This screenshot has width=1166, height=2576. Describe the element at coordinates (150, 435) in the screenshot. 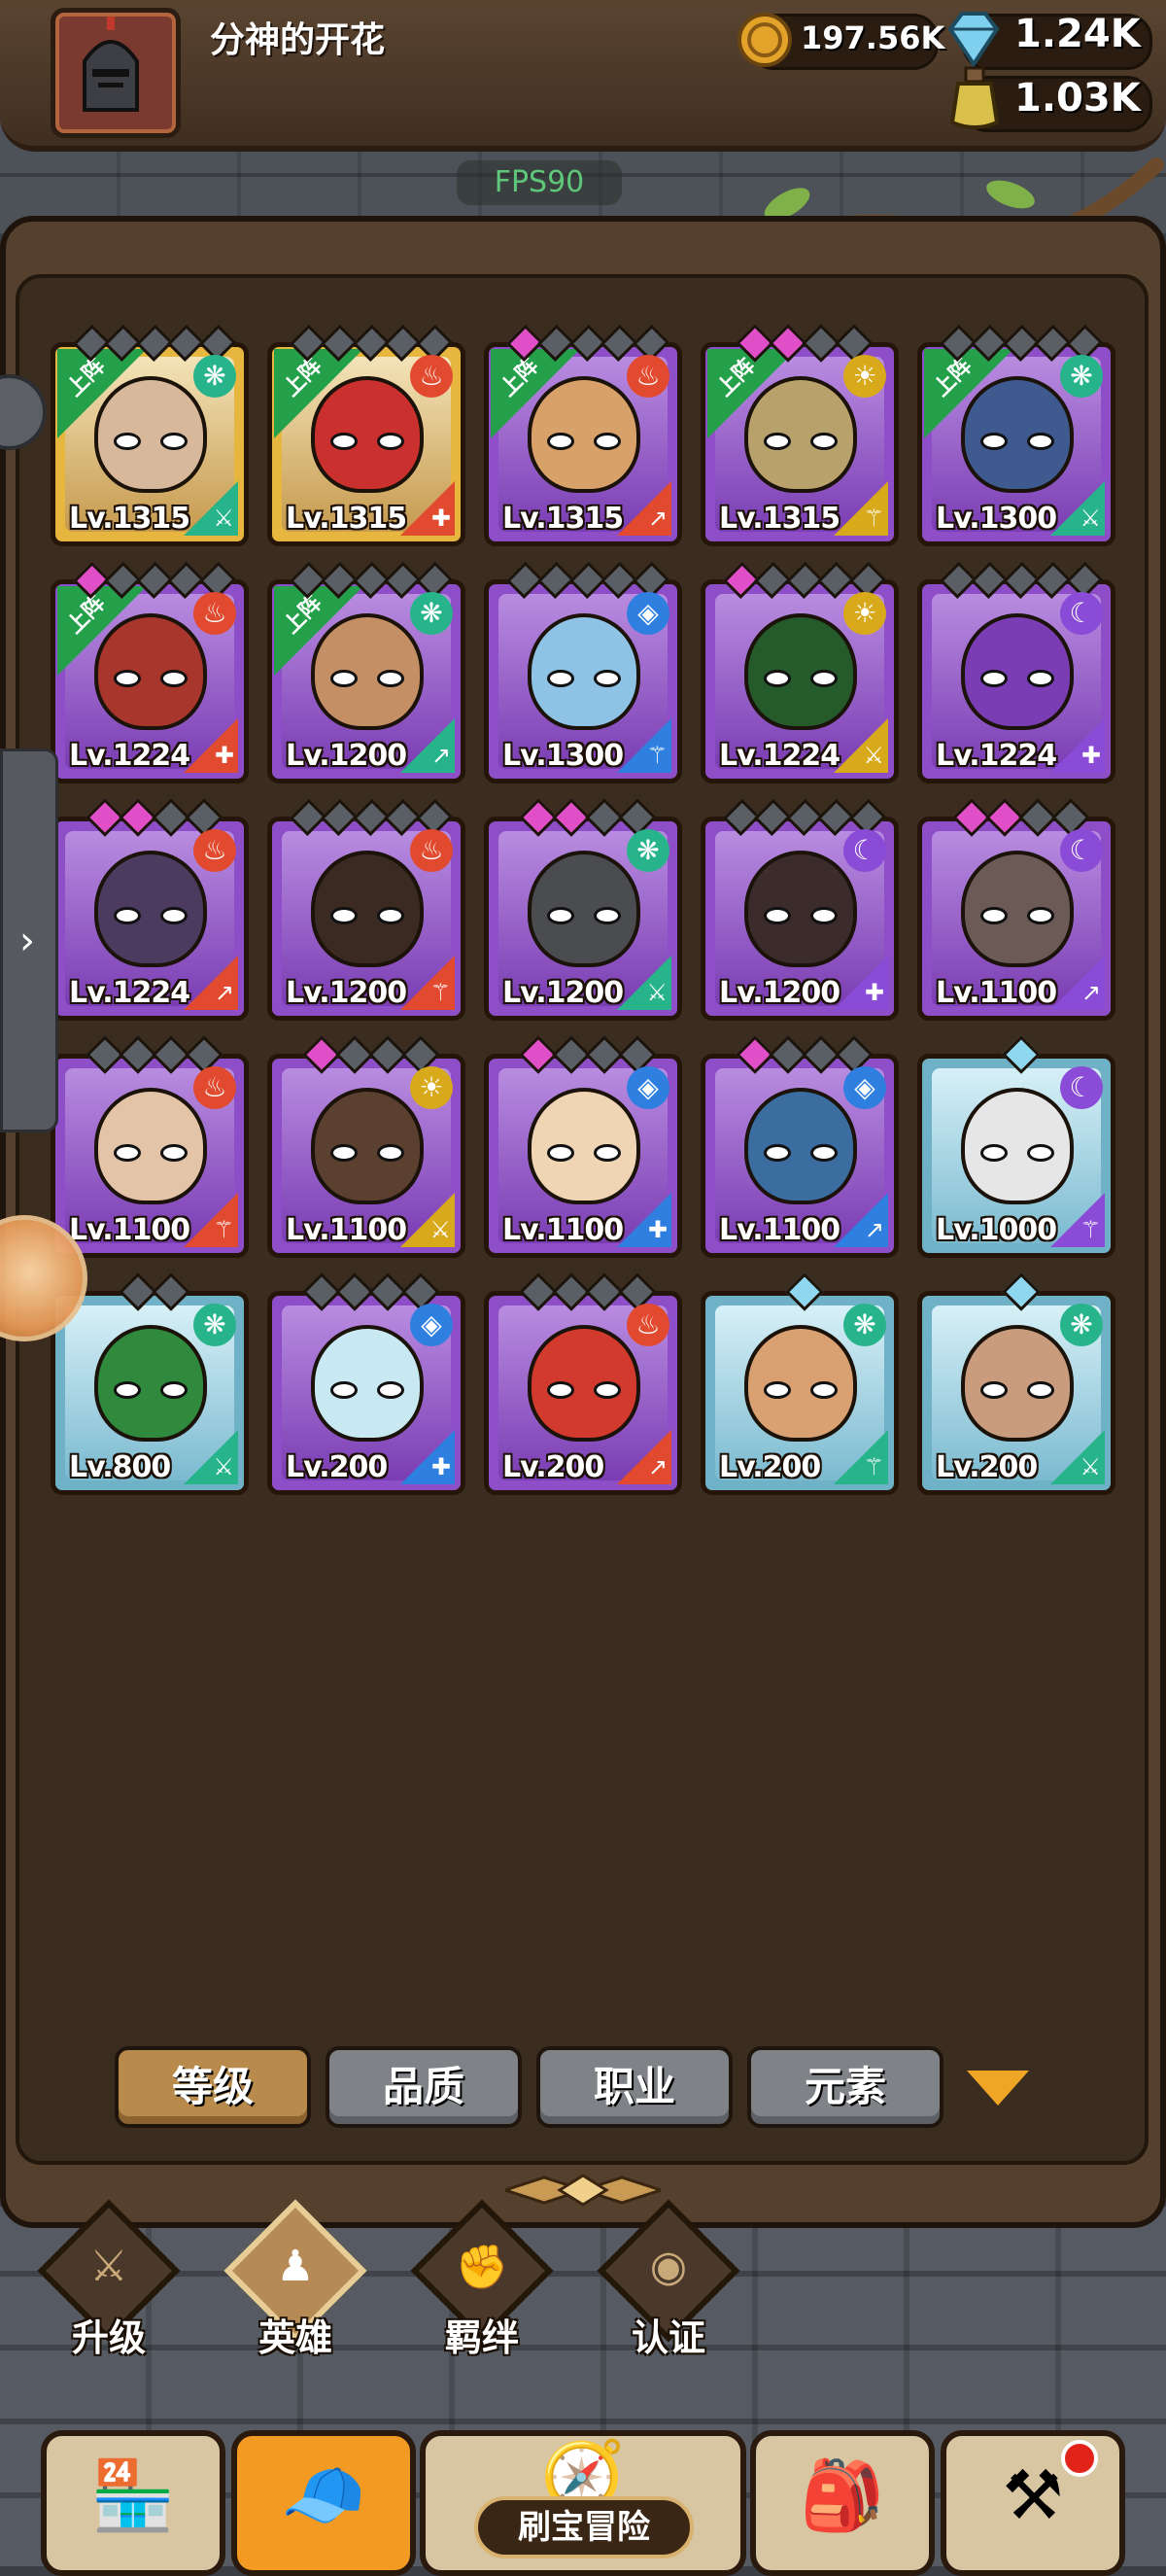

I see `hero-card: 上阵 ❋ ⚔ Lv.1315` at that location.